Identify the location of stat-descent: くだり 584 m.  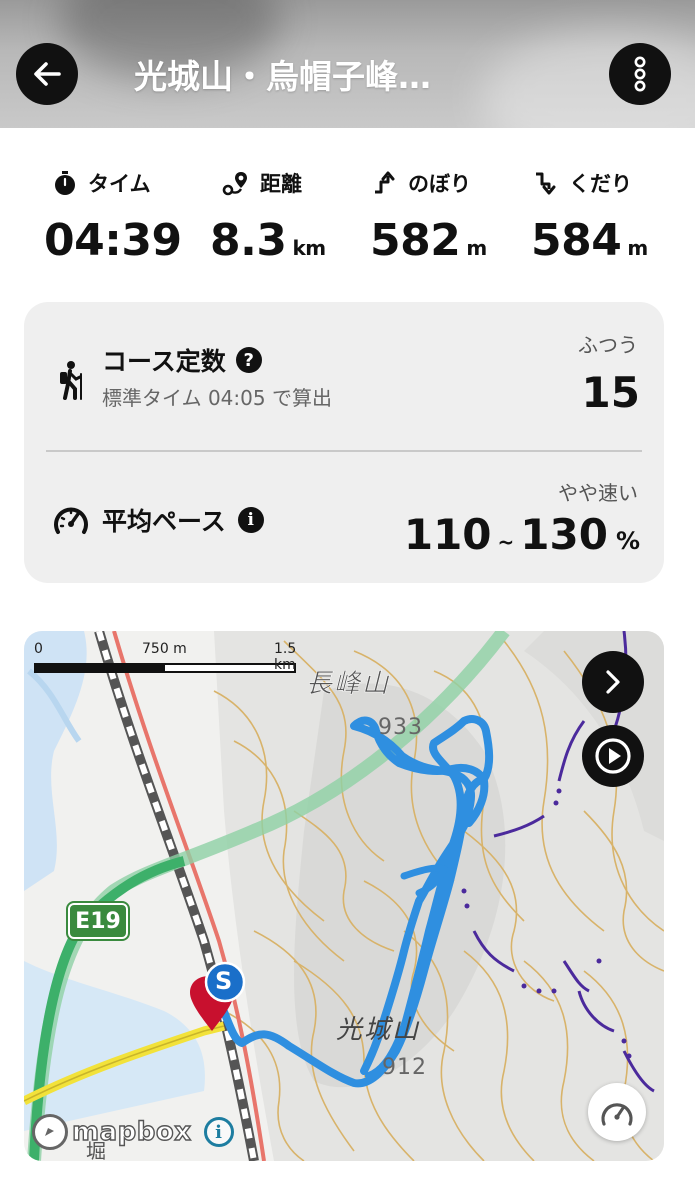
(613, 215).